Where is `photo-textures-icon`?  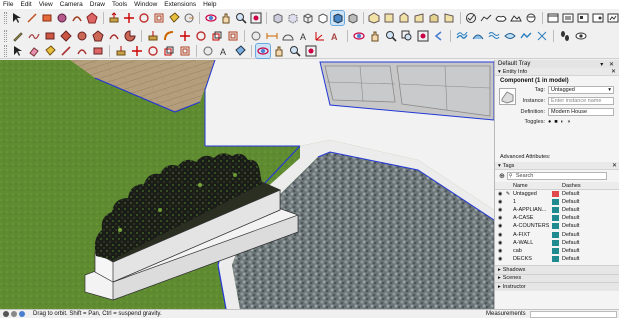 photo-textures-icon is located at coordinates (531, 18).